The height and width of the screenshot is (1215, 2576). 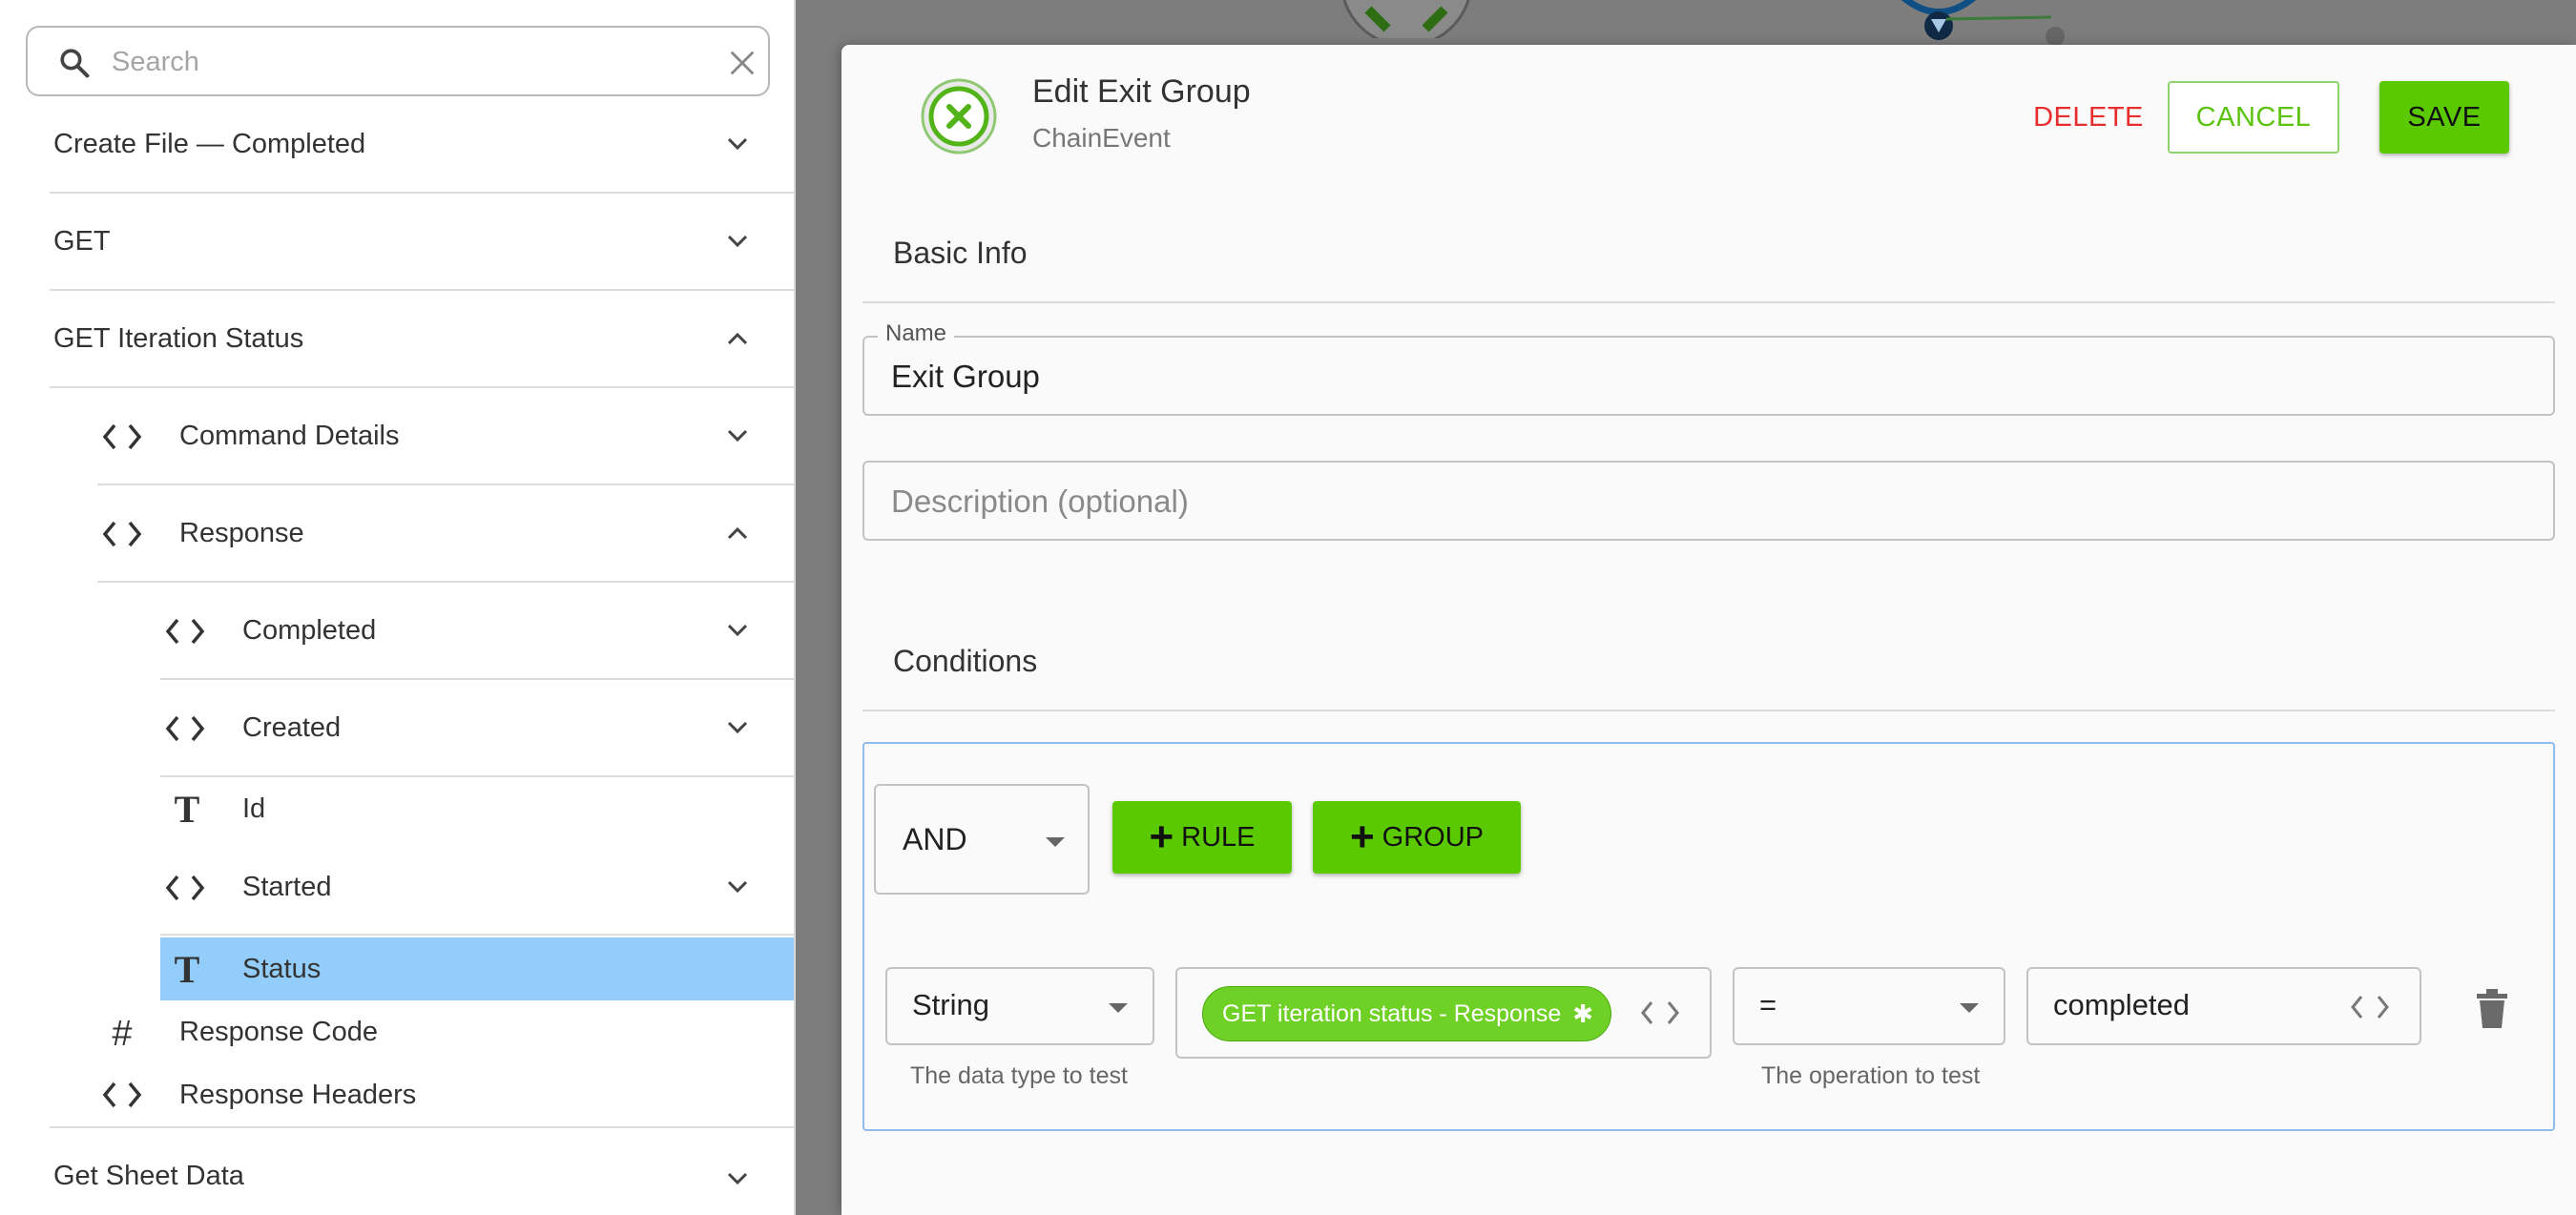 What do you see at coordinates (477, 728) in the screenshot?
I see `tree-item-created: Created` at bounding box center [477, 728].